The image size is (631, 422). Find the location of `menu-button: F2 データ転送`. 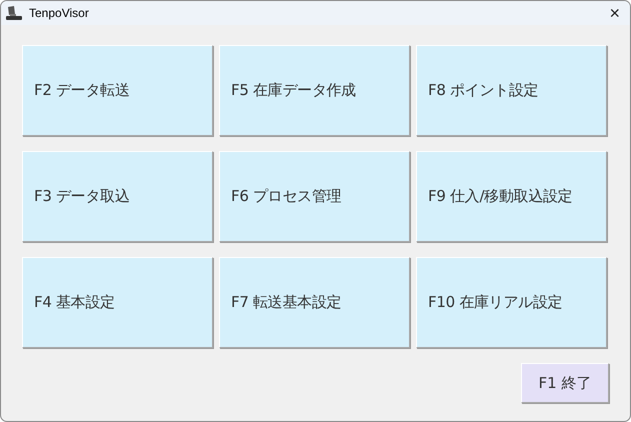

menu-button: F2 データ転送 is located at coordinates (117, 90).